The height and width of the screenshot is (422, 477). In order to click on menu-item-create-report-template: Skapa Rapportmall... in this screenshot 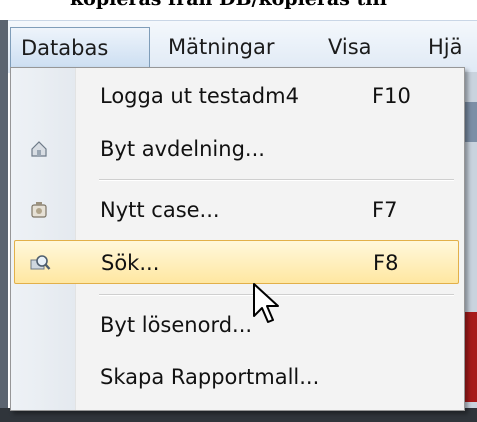, I will do `click(236, 377)`.